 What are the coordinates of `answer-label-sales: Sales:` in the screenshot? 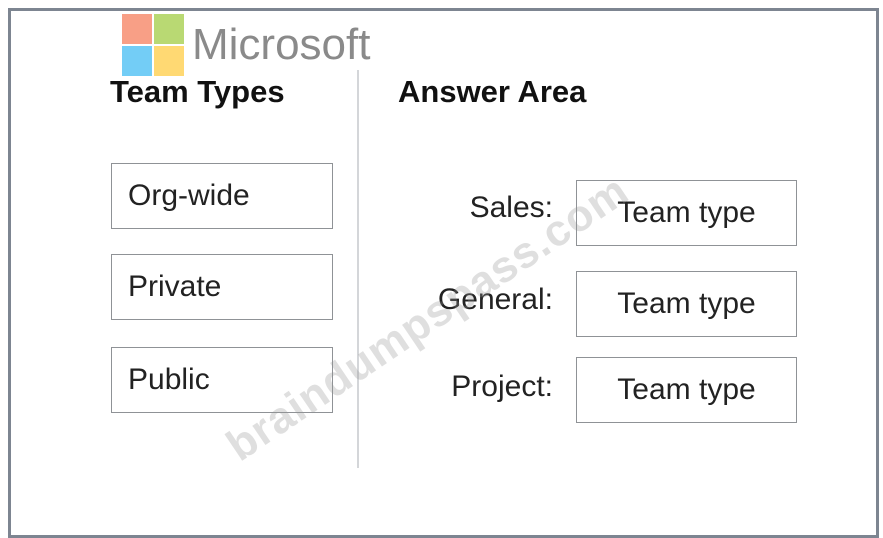 It's located at (511, 207).